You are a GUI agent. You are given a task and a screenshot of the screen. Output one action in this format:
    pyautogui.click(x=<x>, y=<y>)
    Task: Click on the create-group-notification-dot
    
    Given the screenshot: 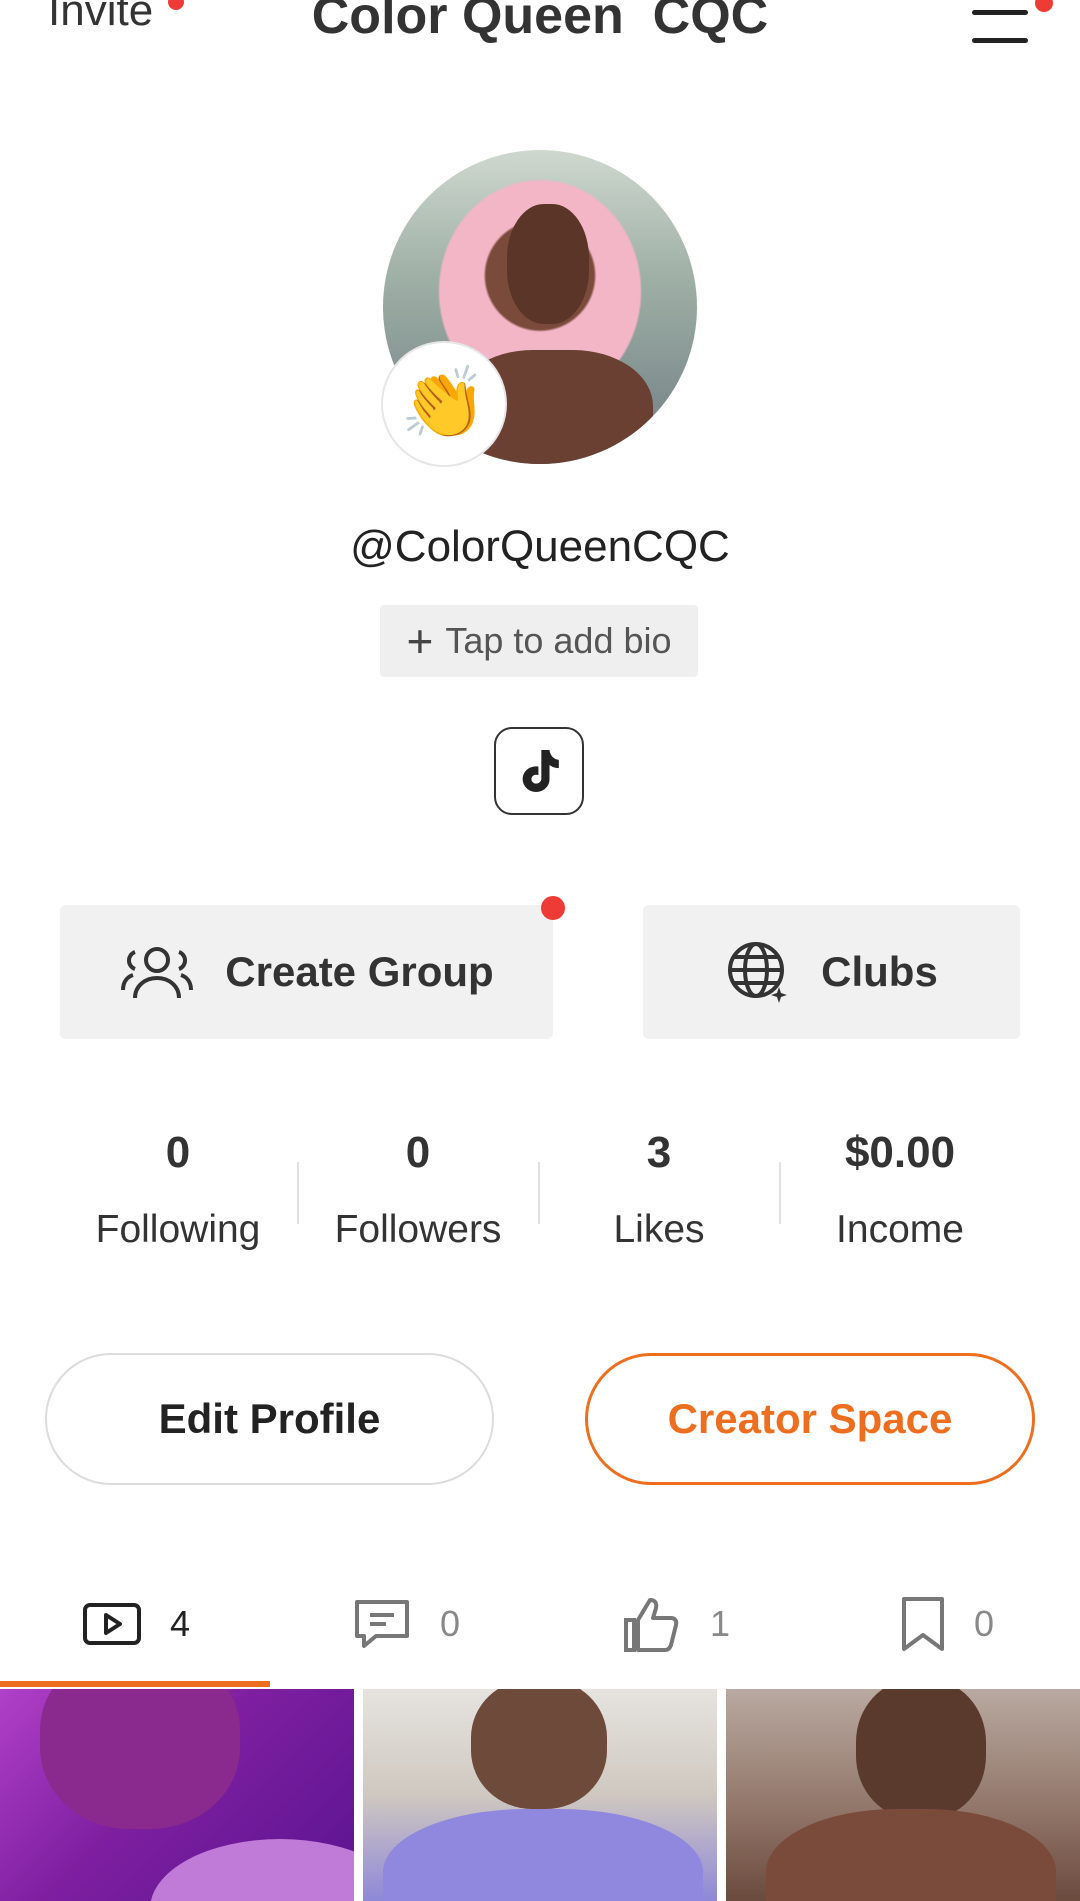 What is the action you would take?
    pyautogui.click(x=553, y=908)
    